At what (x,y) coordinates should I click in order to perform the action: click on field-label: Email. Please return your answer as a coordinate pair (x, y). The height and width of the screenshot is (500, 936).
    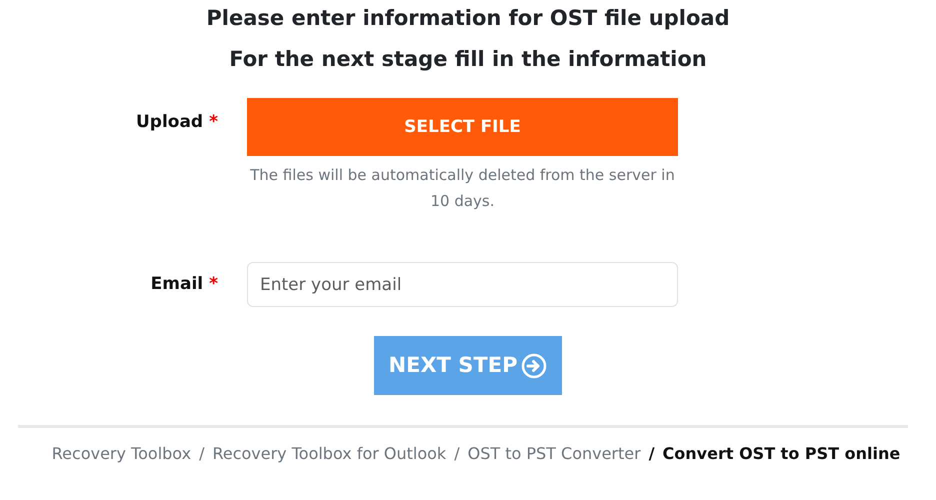
    Looking at the image, I should click on (177, 284).